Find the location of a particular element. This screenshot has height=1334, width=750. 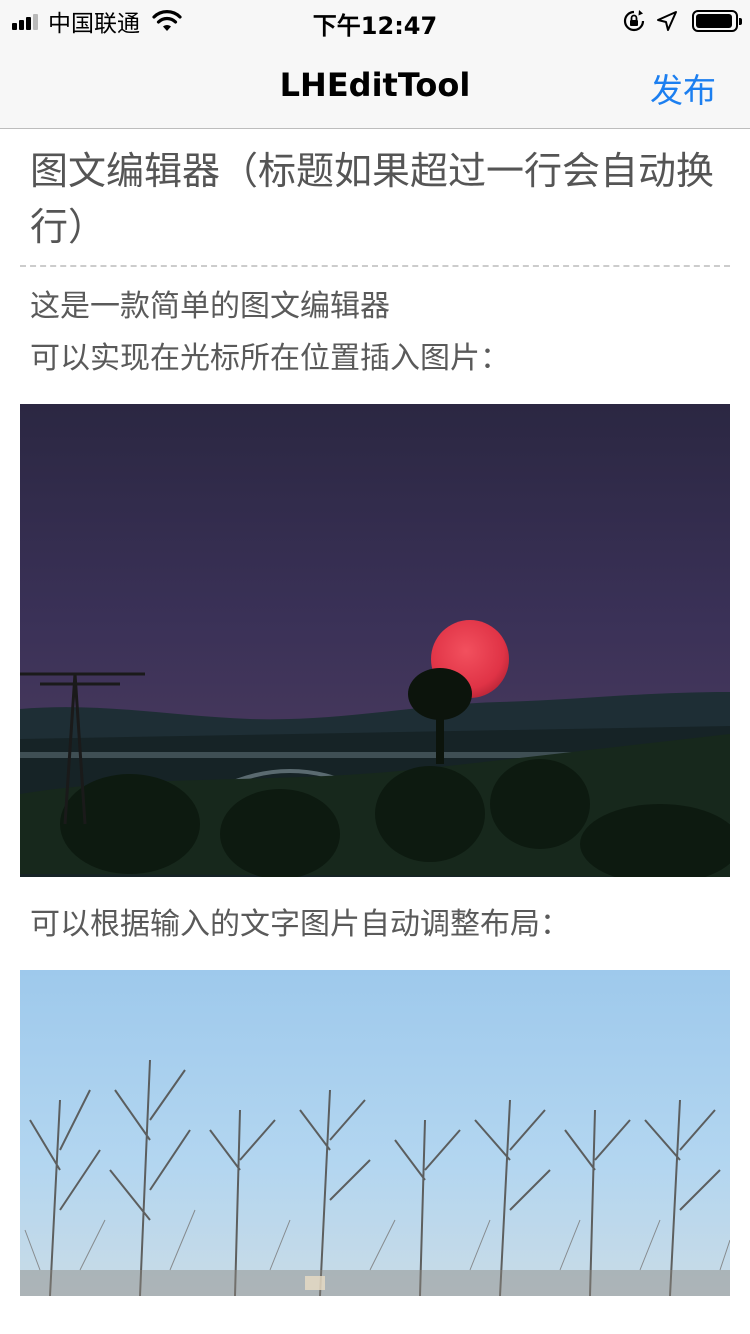

title-input: 图文编辑器（标题如果超过一行会自动换行） is located at coordinates (380, 199).